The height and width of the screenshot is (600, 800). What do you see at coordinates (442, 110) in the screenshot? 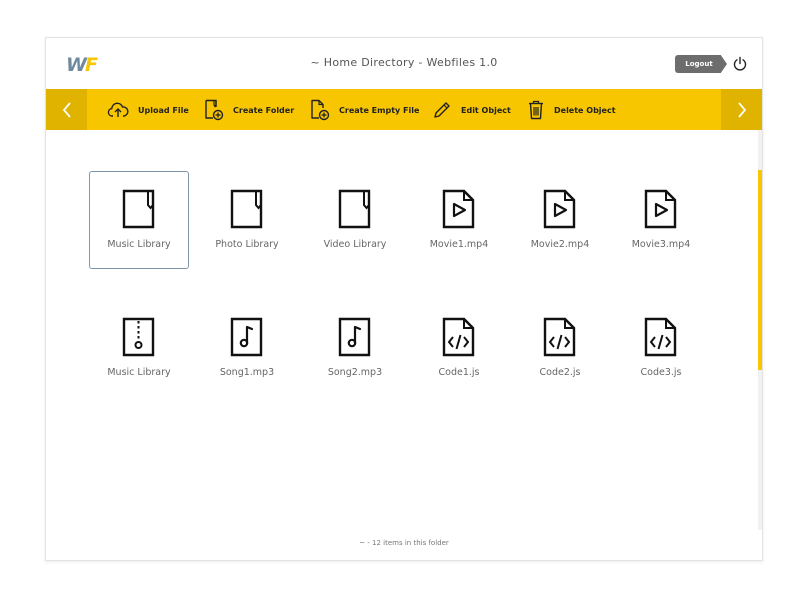
I see `pencil-icon` at bounding box center [442, 110].